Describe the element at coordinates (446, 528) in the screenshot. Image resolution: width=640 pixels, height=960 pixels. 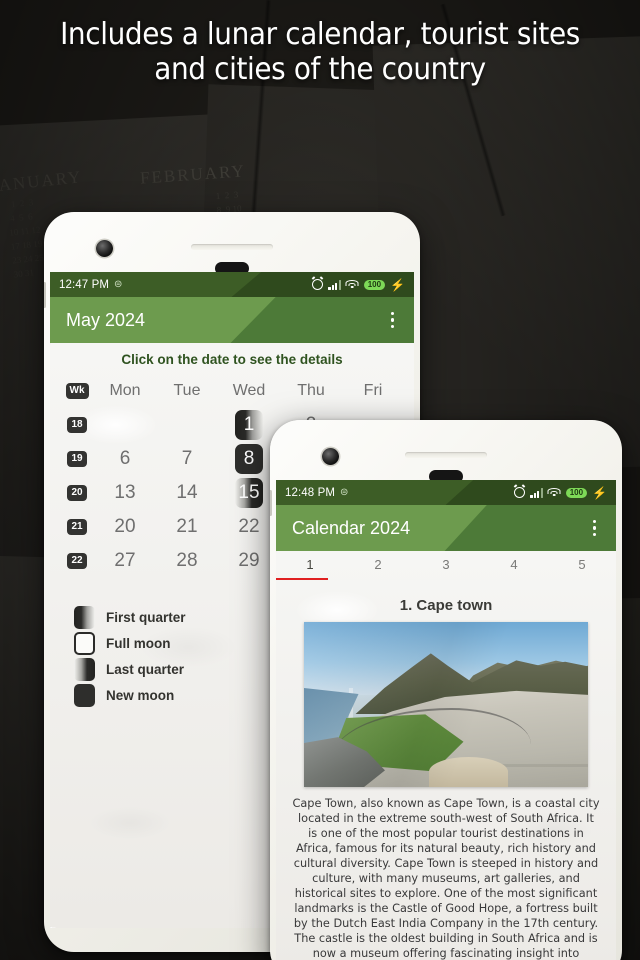
I see `phone2-app-bar: Calendar 2024` at that location.